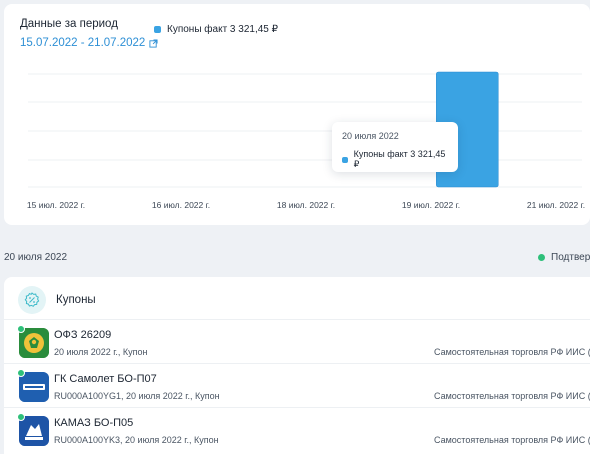 The width and height of the screenshot is (590, 454). I want to click on status-label: Подтвержд, so click(570, 257).